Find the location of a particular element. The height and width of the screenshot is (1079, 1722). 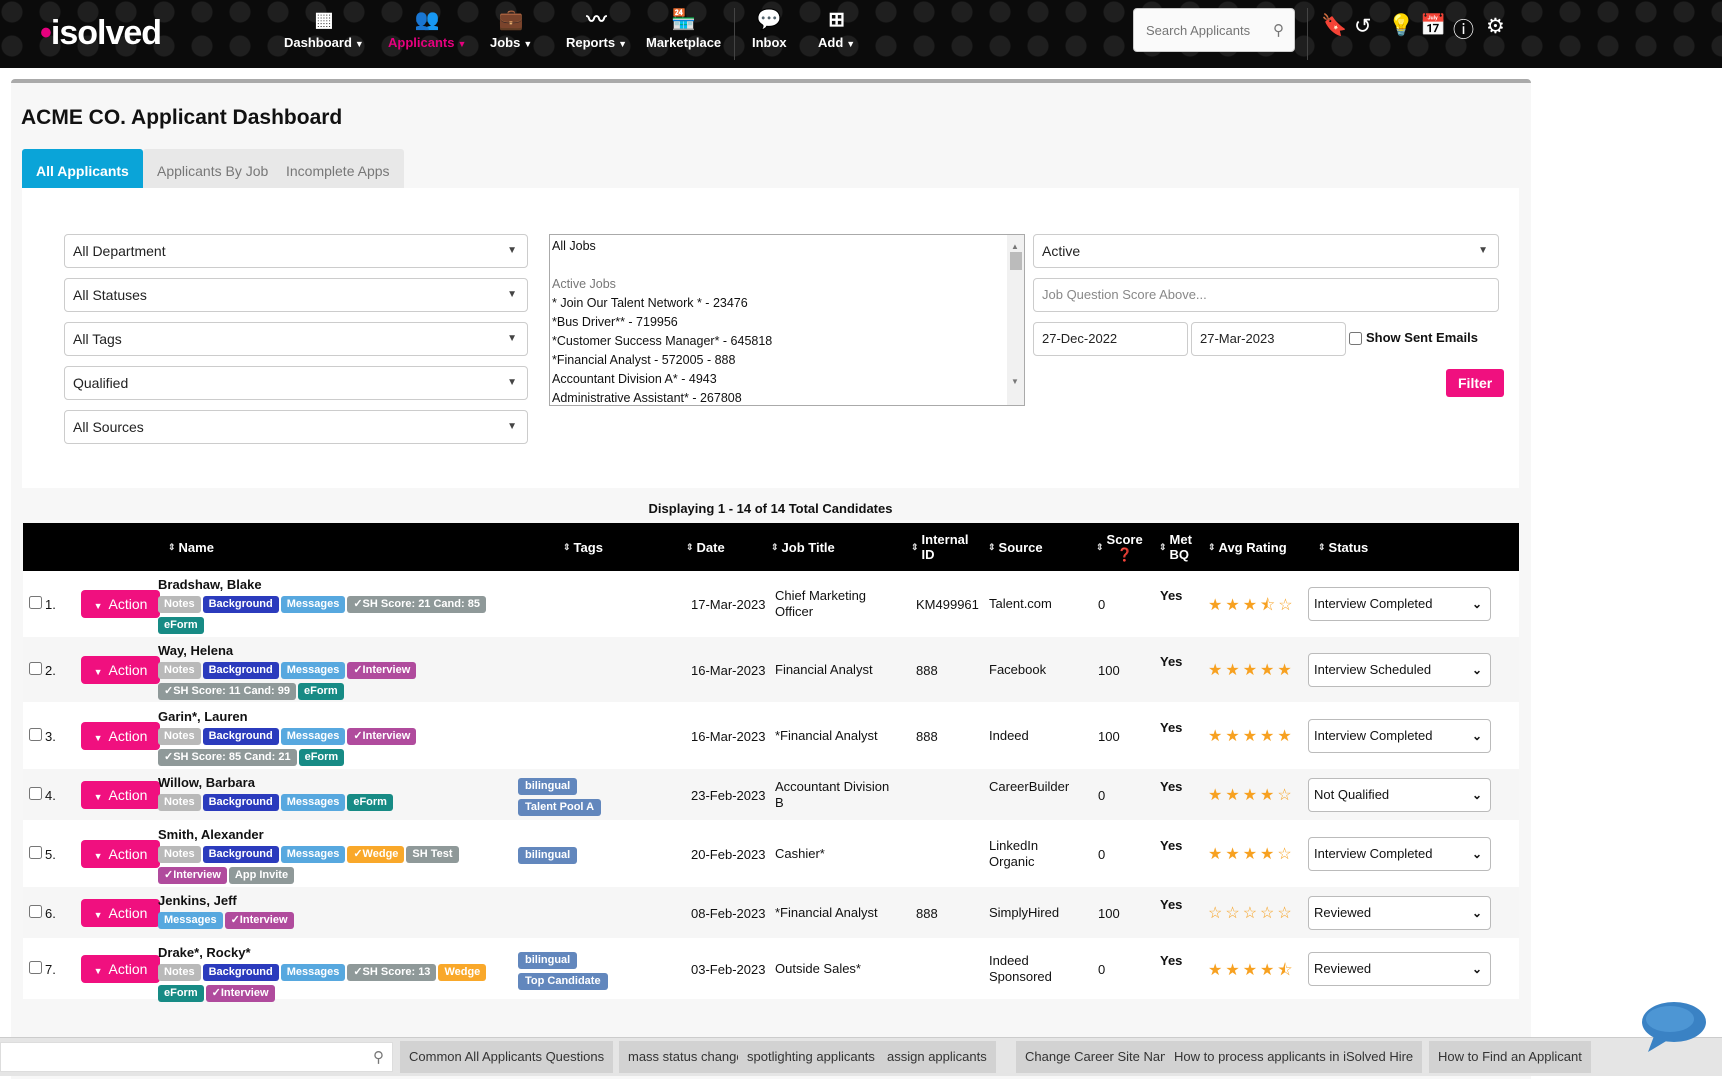

filter-button: Filter is located at coordinates (1475, 383).